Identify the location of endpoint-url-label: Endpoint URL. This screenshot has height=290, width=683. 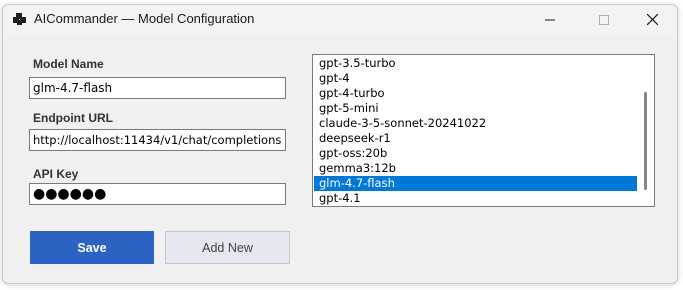
(73, 118).